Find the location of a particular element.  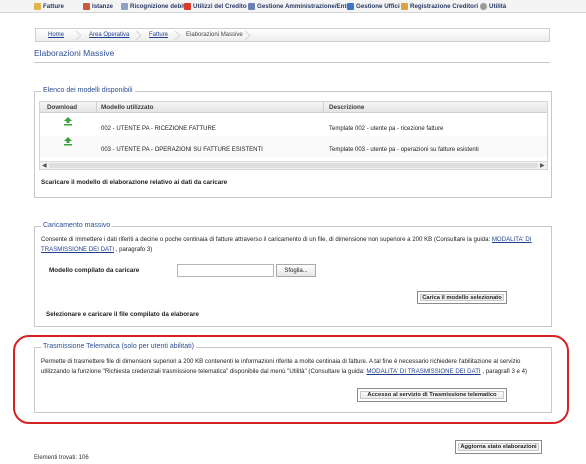

scrollbar-thumb is located at coordinates (293, 165).